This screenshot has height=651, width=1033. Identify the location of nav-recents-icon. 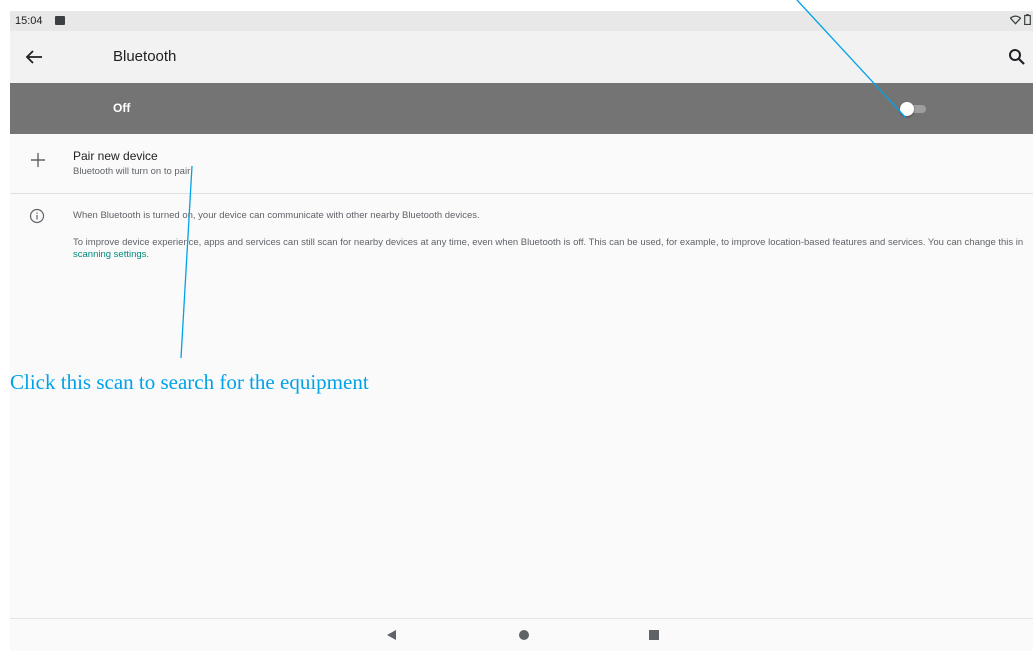
(654, 635).